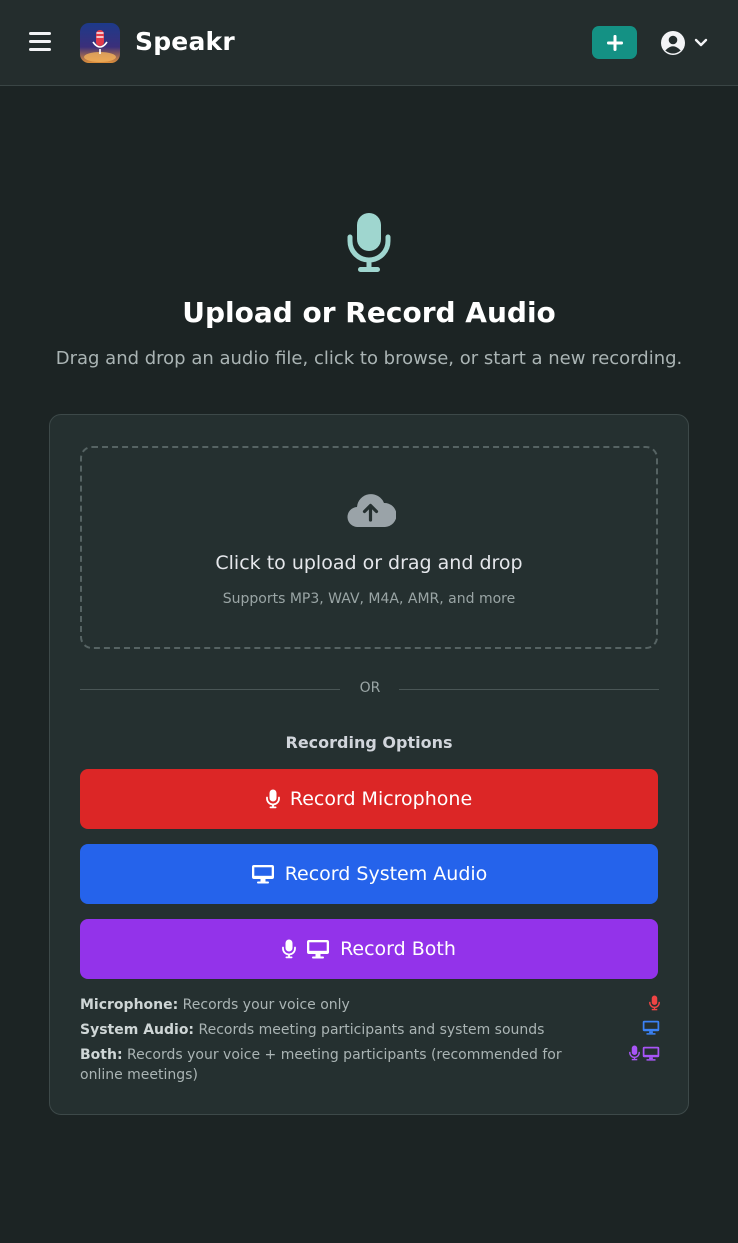 This screenshot has width=738, height=1243. What do you see at coordinates (701, 42) in the screenshot?
I see `chevron-down-icon` at bounding box center [701, 42].